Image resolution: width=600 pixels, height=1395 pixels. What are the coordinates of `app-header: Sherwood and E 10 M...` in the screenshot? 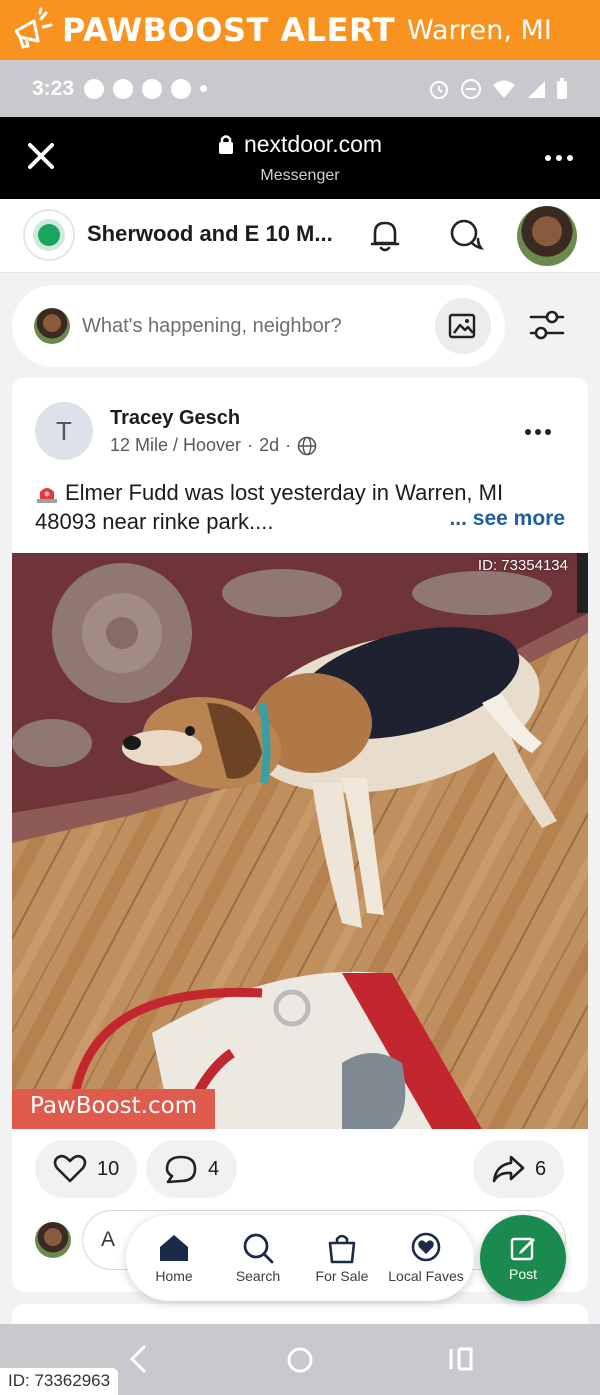 It's located at (300, 236).